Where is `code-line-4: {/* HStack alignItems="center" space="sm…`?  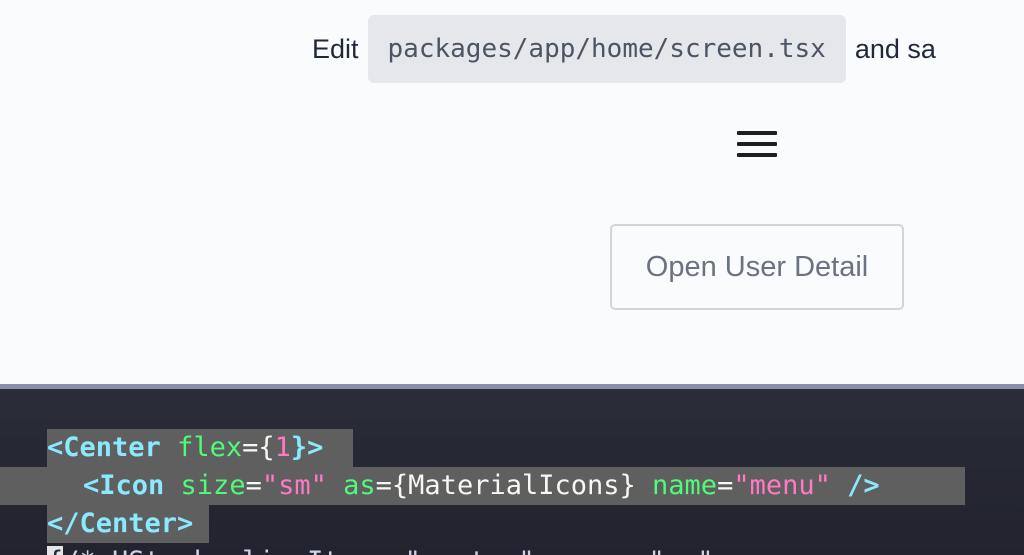
code-line-4: {/* HStack alignItems="center" space="sm… is located at coordinates (388, 549).